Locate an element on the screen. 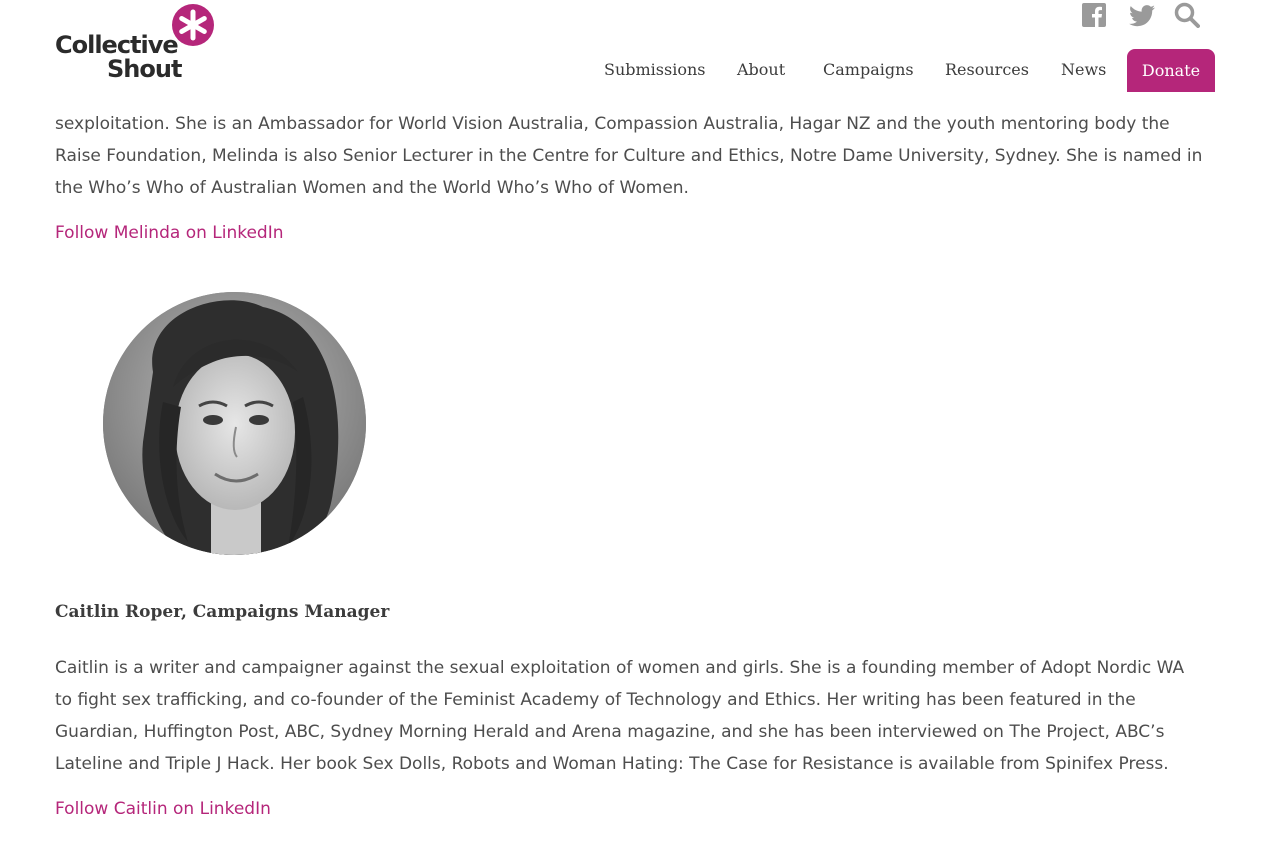  site-logo: Collective Shout is located at coordinates (137, 43).